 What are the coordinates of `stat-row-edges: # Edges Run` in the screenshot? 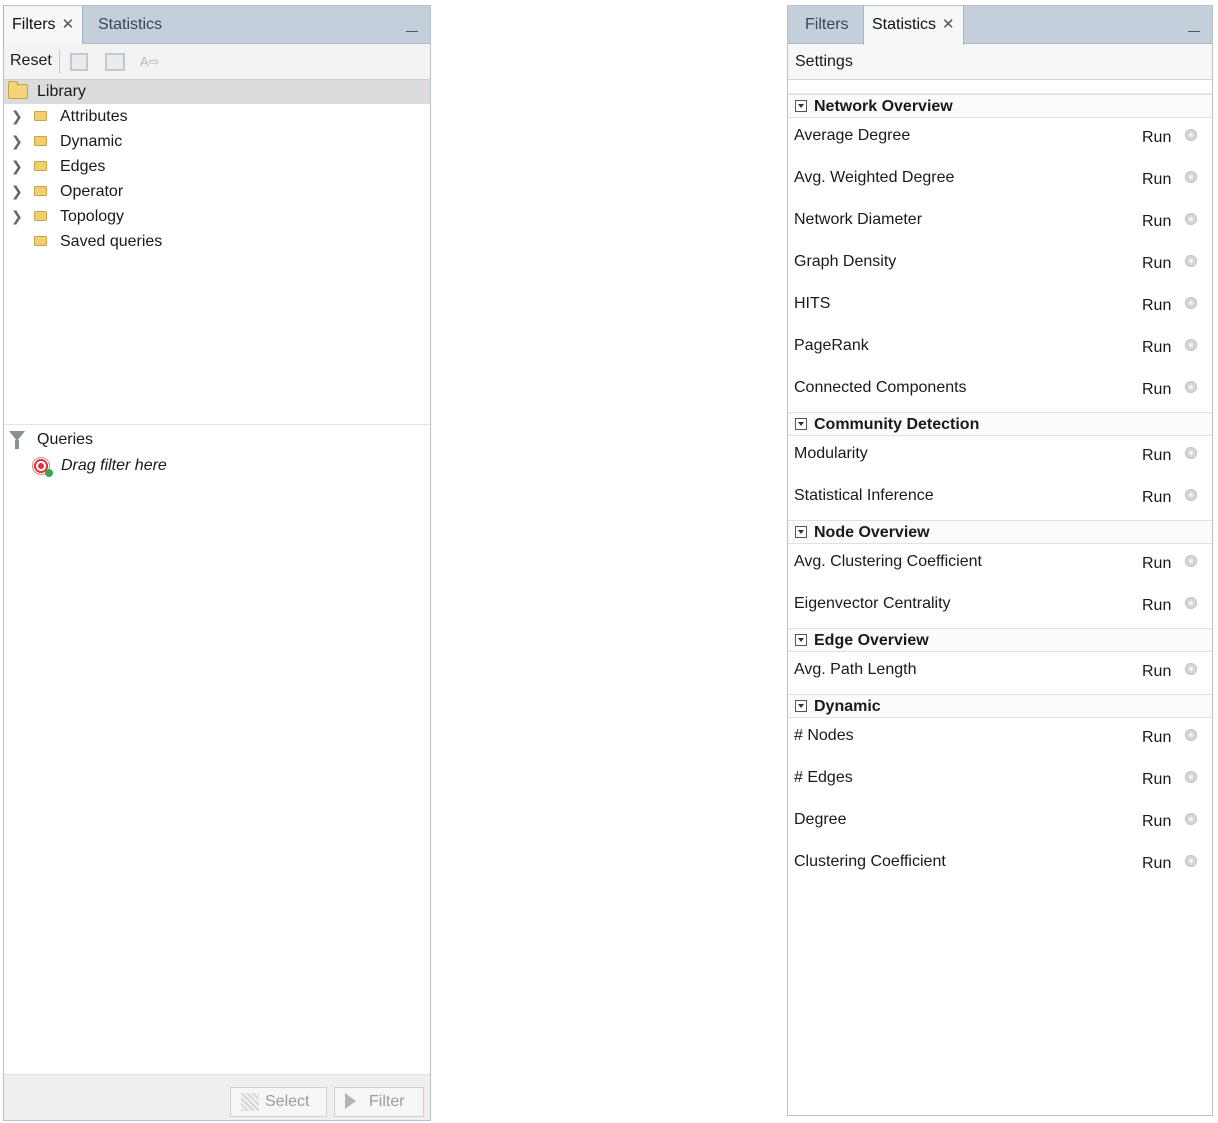 It's located at (1000, 781).